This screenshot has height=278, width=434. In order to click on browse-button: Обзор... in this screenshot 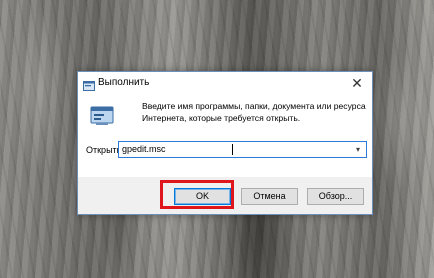, I will do `click(335, 196)`.